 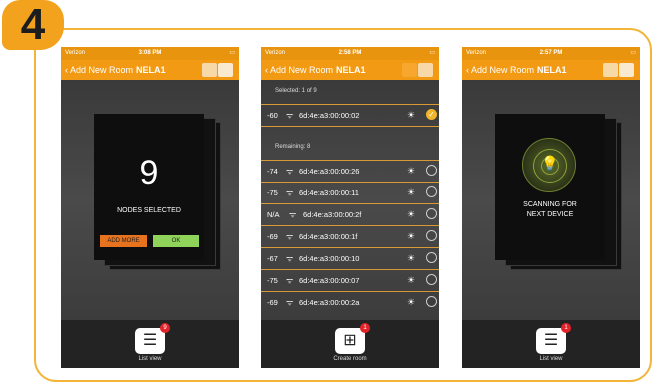 I want to click on node-row: -75 ᯤ 6d:4e:a3:00:00:07 ☀, so click(x=350, y=281).